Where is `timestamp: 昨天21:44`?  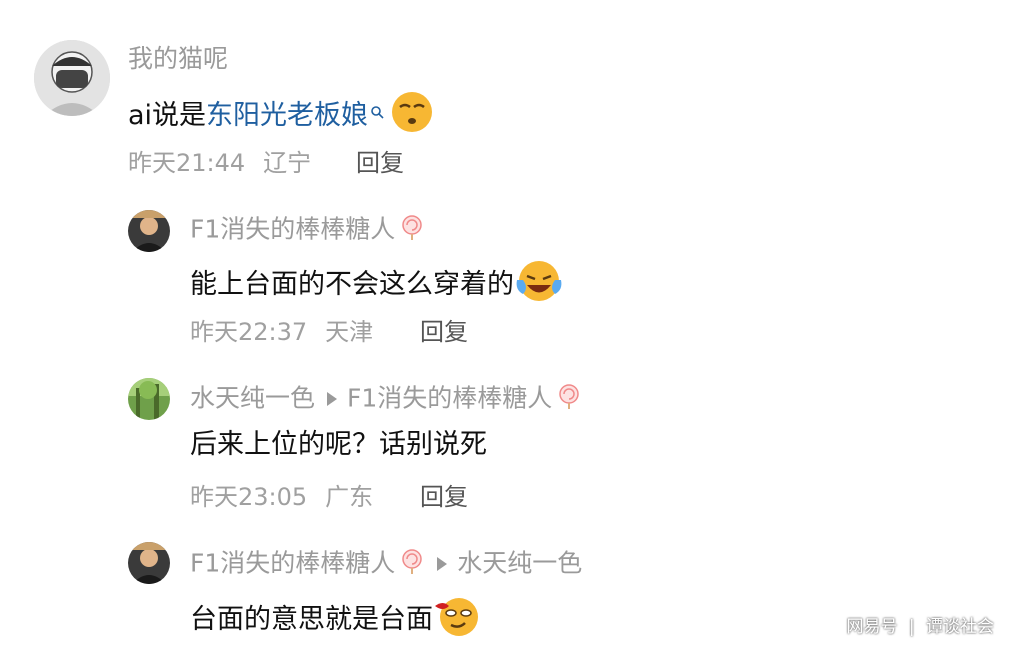 timestamp: 昨天21:44 is located at coordinates (187, 163).